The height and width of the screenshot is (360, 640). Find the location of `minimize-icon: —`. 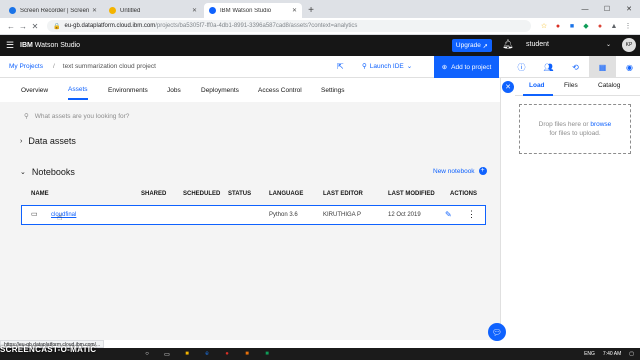

minimize-icon: — is located at coordinates (585, 9).